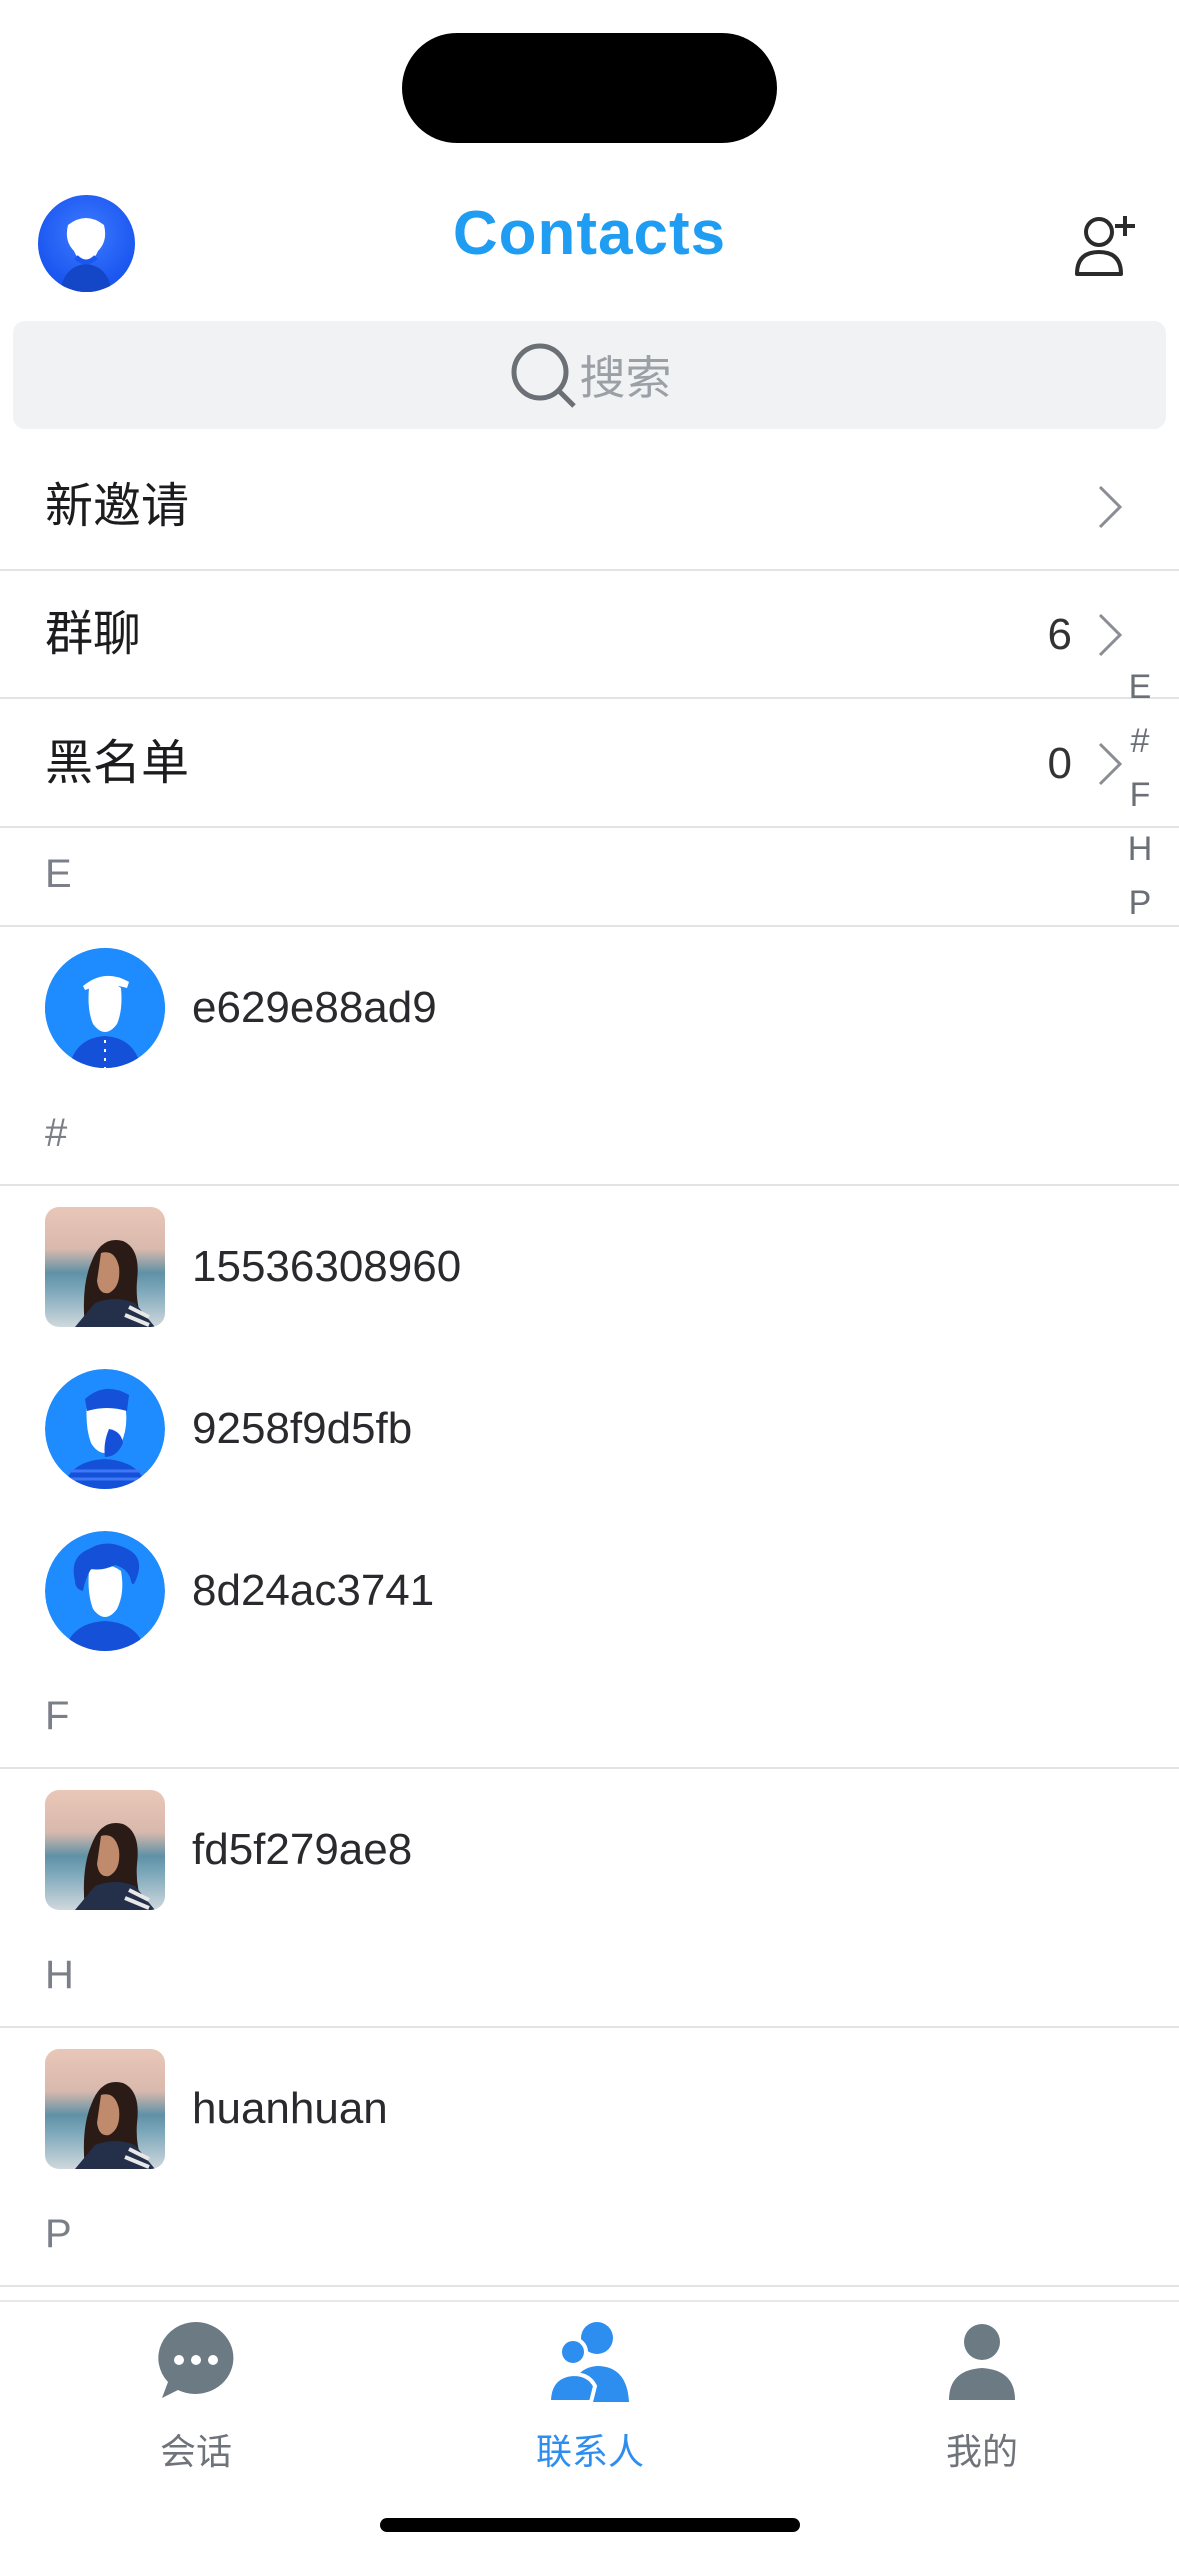 The image size is (1179, 2556). Describe the element at coordinates (589, 507) in the screenshot. I see `new-invitations-row: 新邀请` at that location.